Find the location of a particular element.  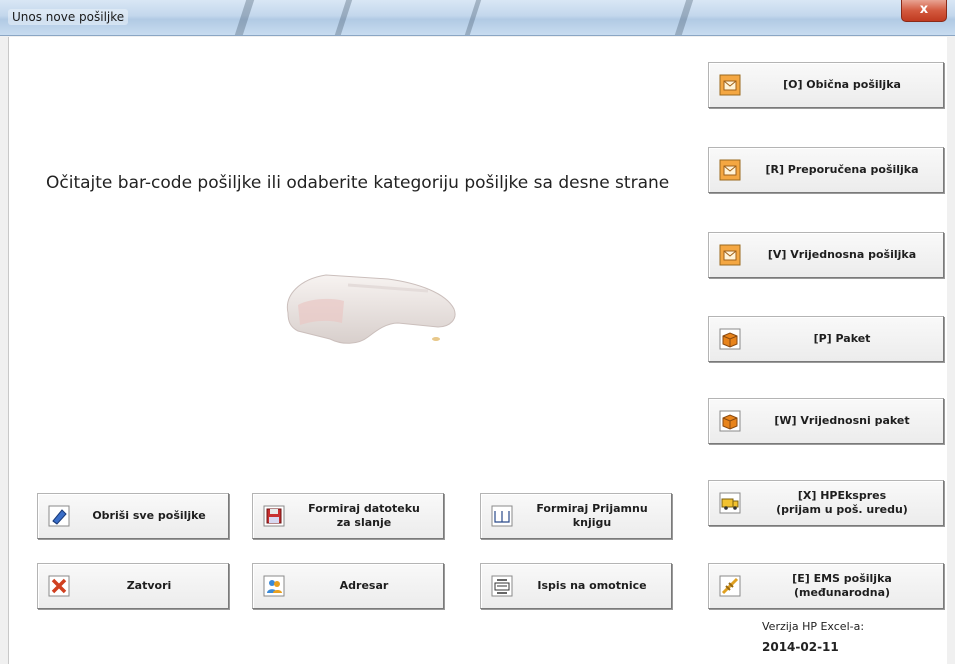

hpekspres-label-line1: [X] HPEkspres is located at coordinates (842, 495).